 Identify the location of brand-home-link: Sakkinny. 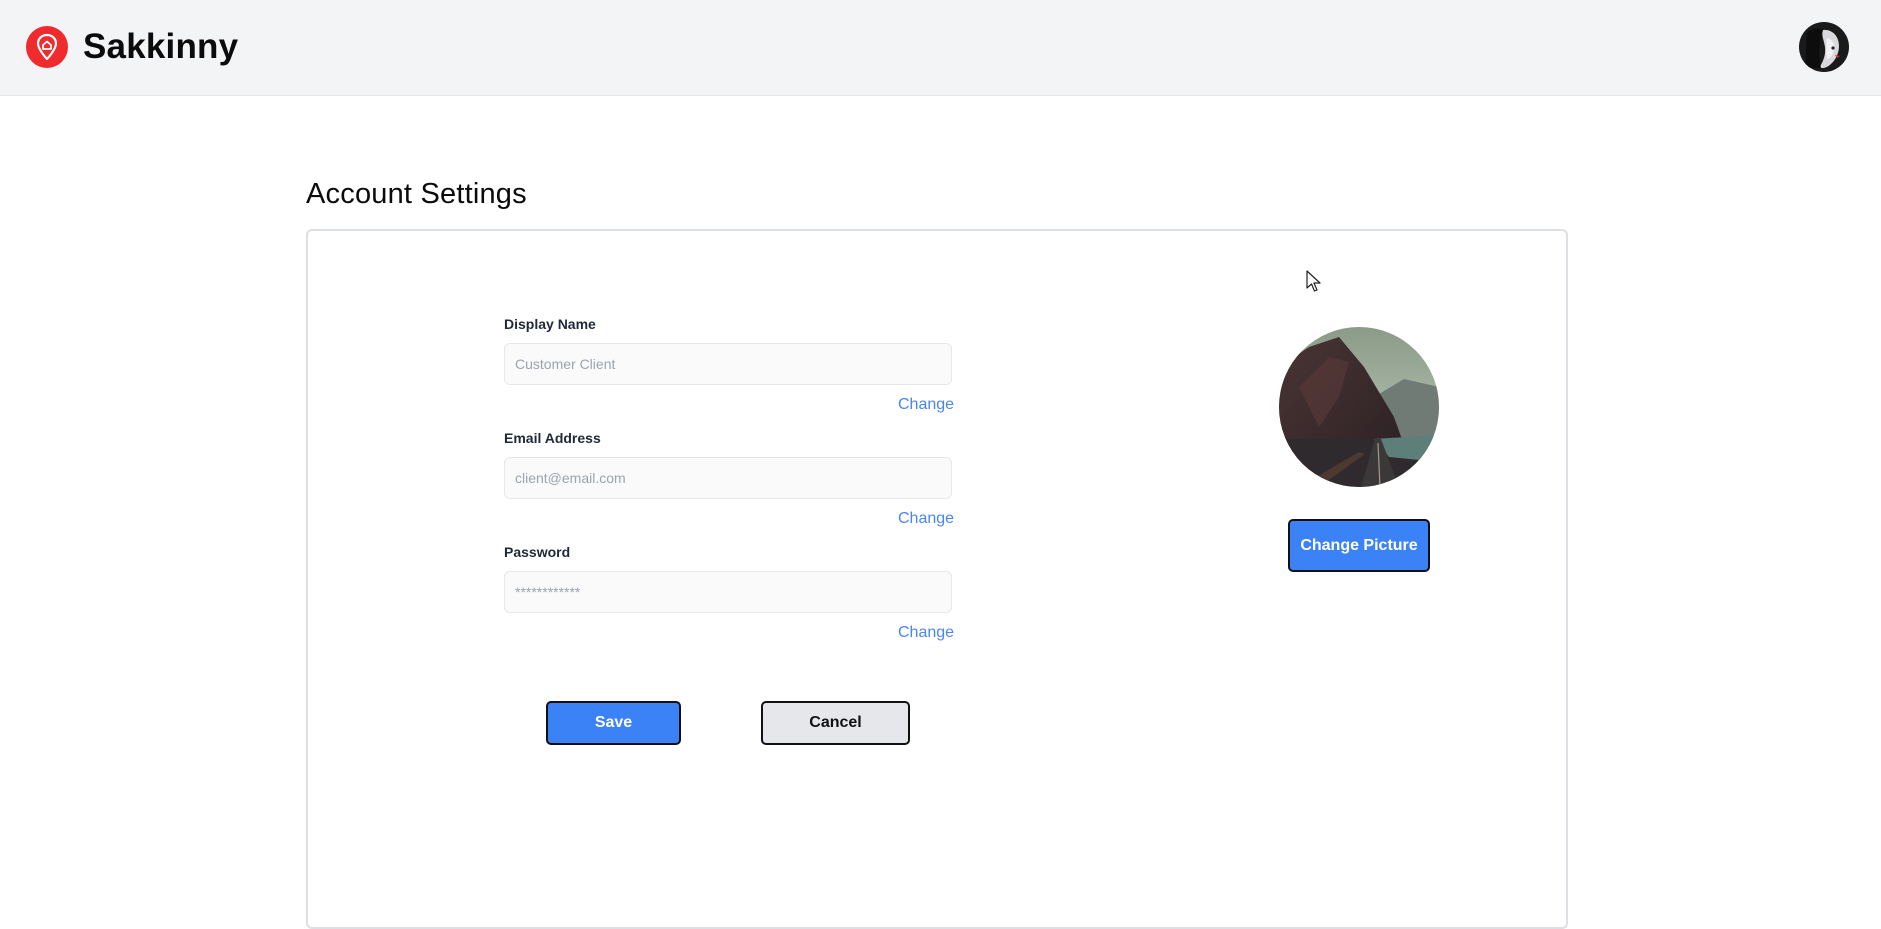
(132, 47).